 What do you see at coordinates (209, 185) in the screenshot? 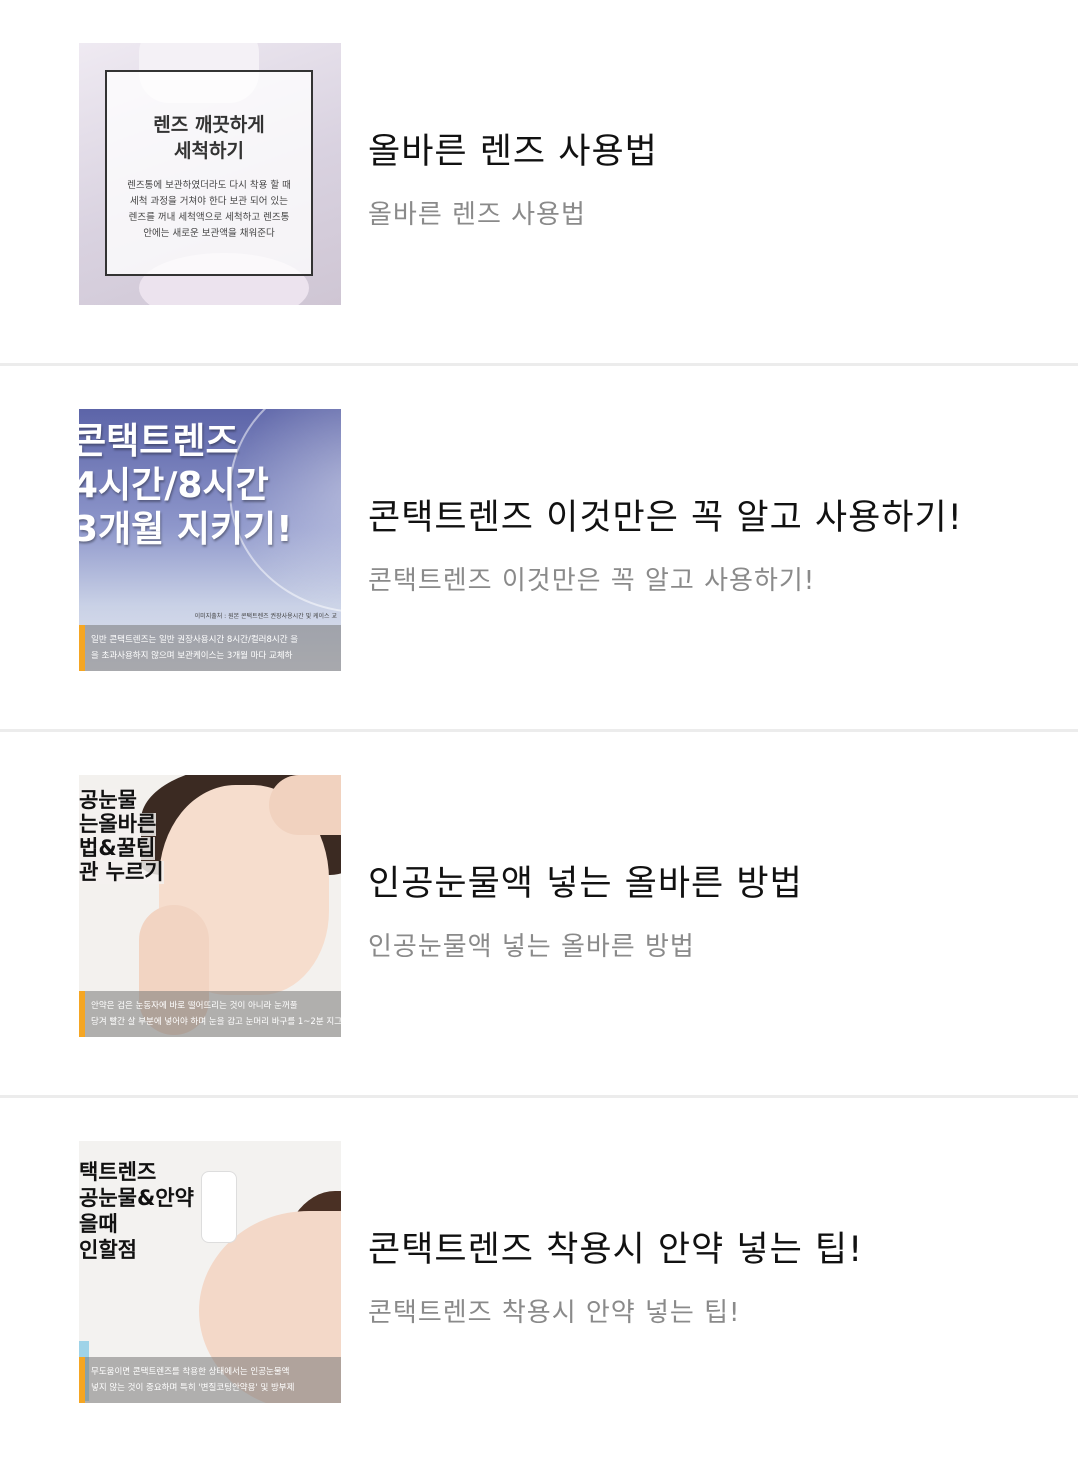
I see `thumbnail-body-line: 렌즈통에 보관하였더라도 다시 착용 할 때` at bounding box center [209, 185].